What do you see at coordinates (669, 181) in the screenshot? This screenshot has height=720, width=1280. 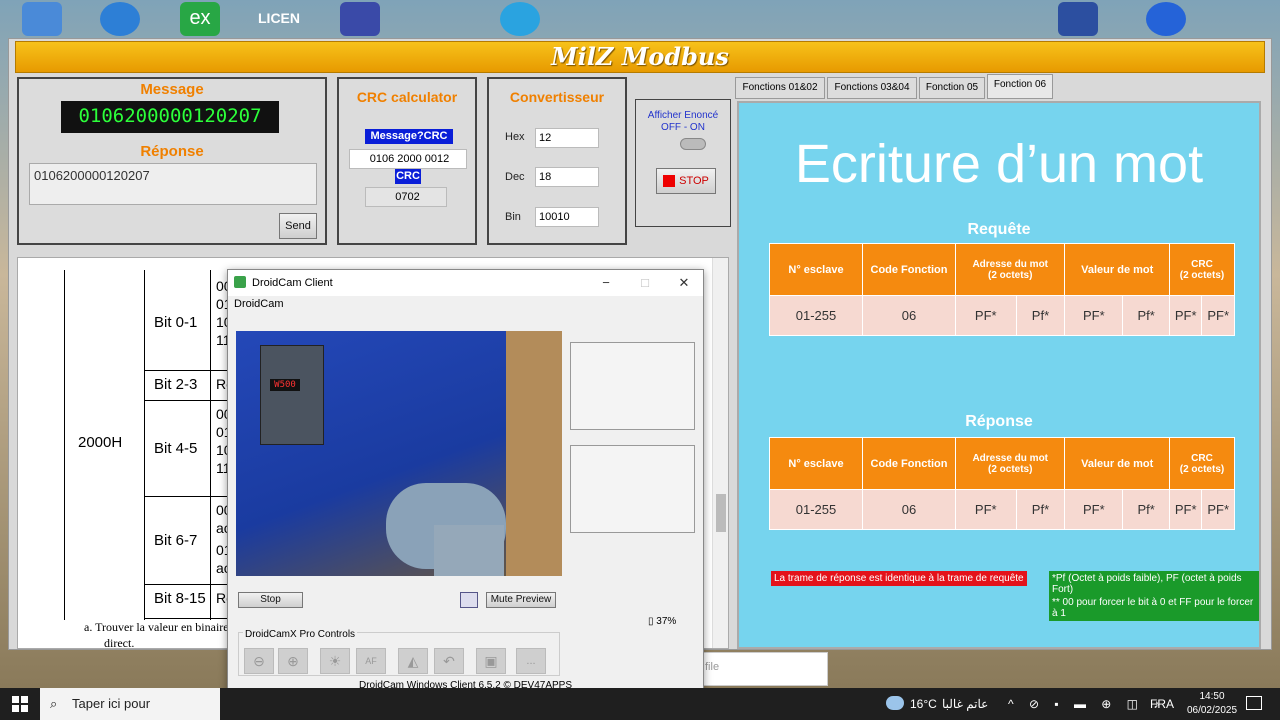 I see `stop-icon` at bounding box center [669, 181].